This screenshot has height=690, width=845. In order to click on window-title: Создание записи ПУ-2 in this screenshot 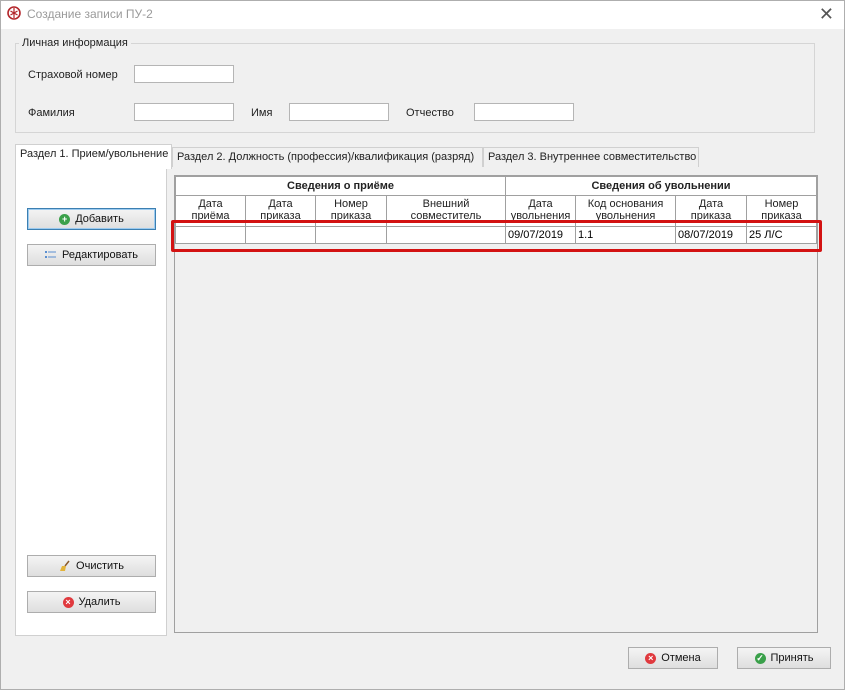, I will do `click(90, 14)`.